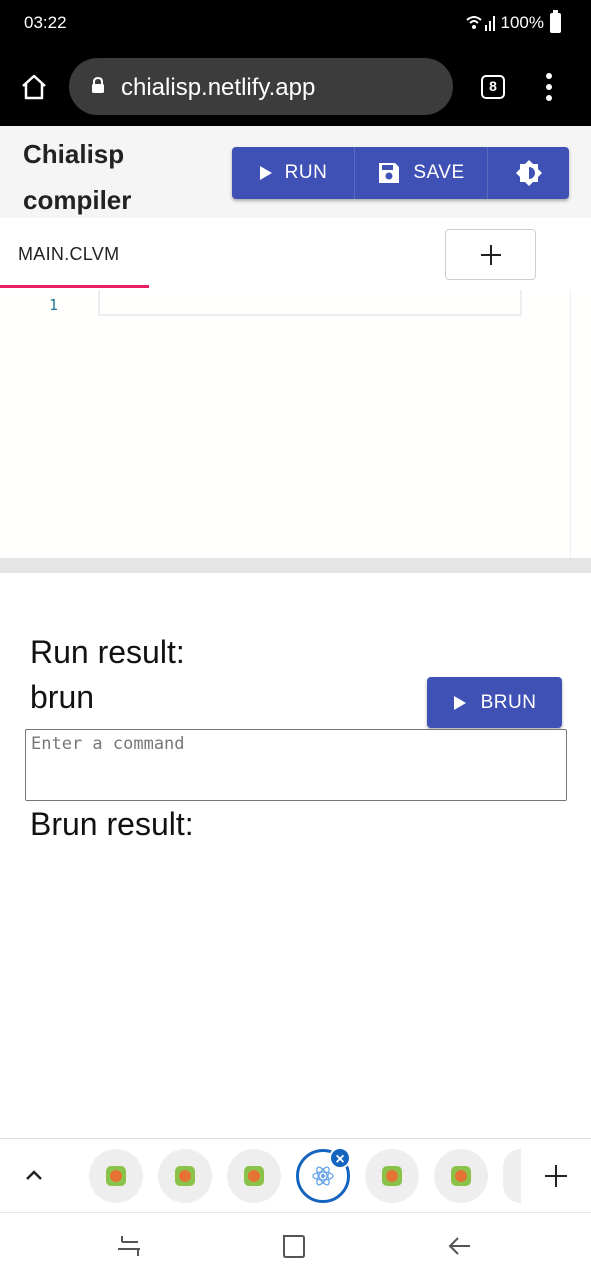 This screenshot has width=591, height=1280. Describe the element at coordinates (490, 254) in the screenshot. I see `add-file-button` at that location.